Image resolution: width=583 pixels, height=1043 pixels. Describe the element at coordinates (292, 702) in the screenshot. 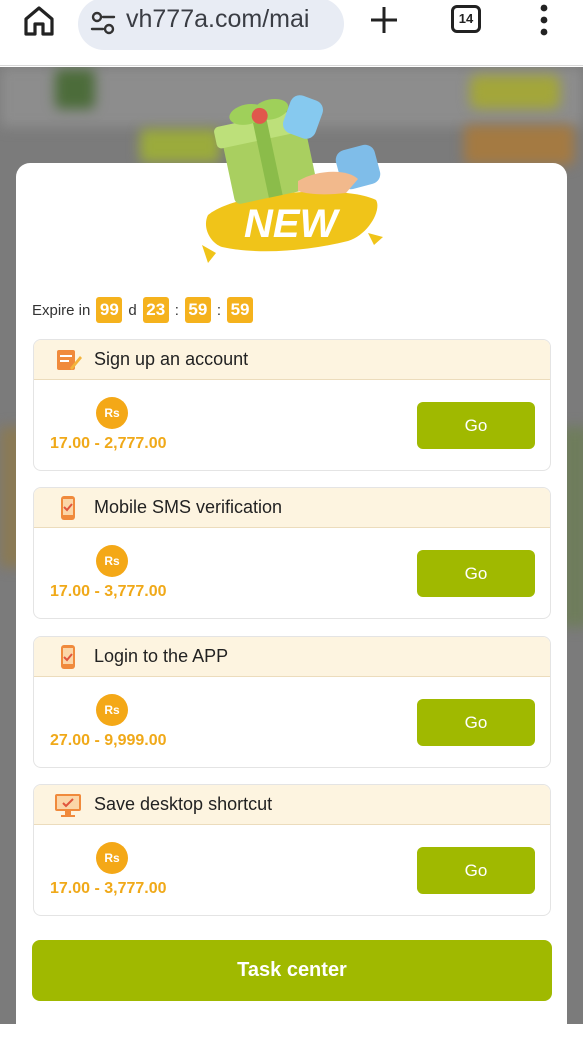

I see `task-card-login-app: Login to the APP Rs 27.00 - 9,999.00 Go` at that location.